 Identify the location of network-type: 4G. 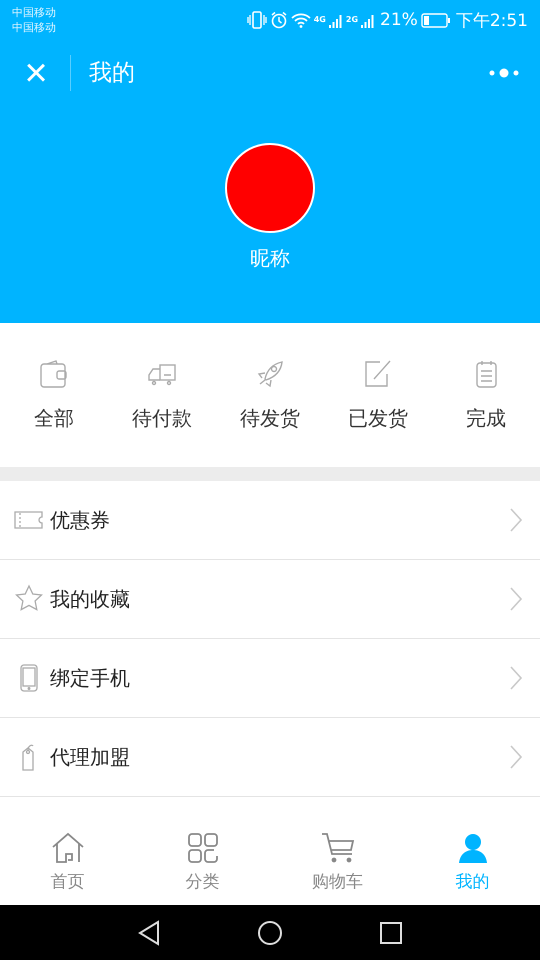
(320, 19).